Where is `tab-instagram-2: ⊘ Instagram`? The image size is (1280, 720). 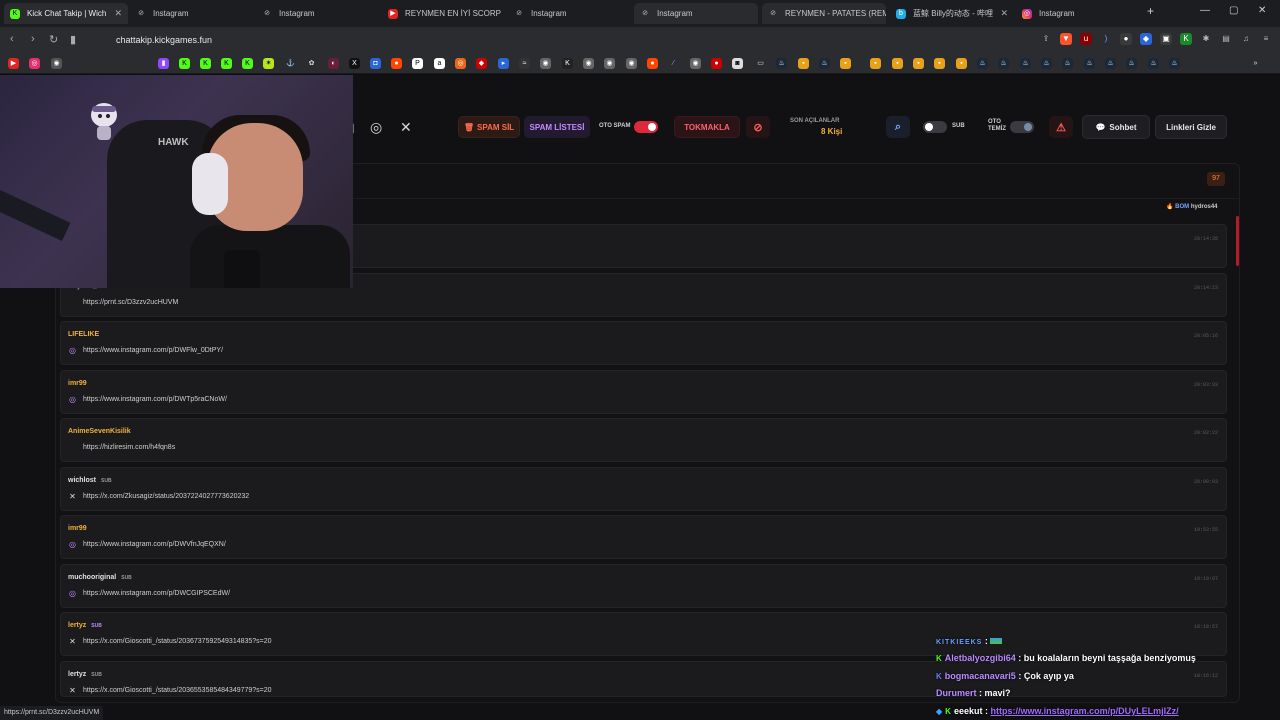 tab-instagram-2: ⊘ Instagram is located at coordinates (318, 13).